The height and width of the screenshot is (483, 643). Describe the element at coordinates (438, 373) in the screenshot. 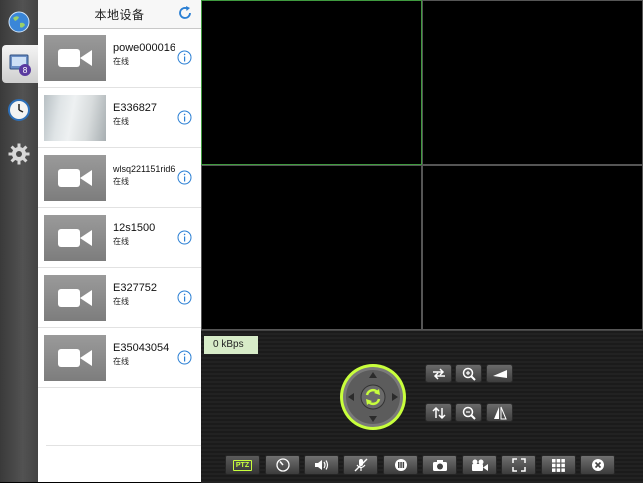

I see `swap-horizontal-icon` at that location.